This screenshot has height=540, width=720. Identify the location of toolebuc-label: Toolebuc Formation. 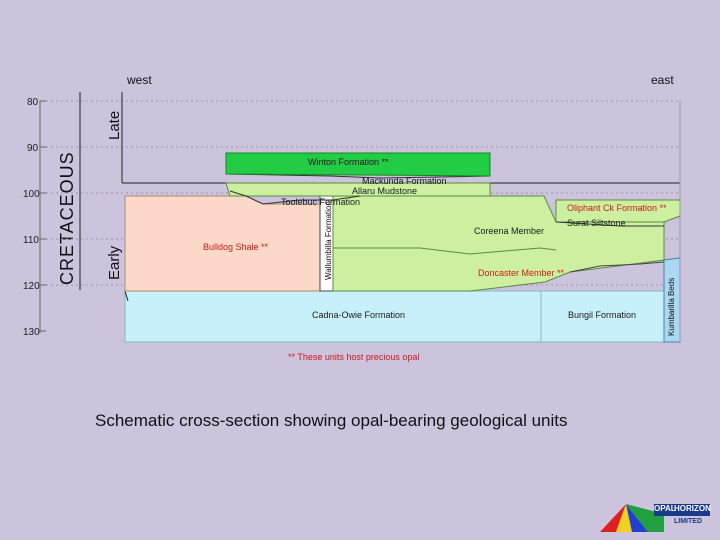
(321, 202).